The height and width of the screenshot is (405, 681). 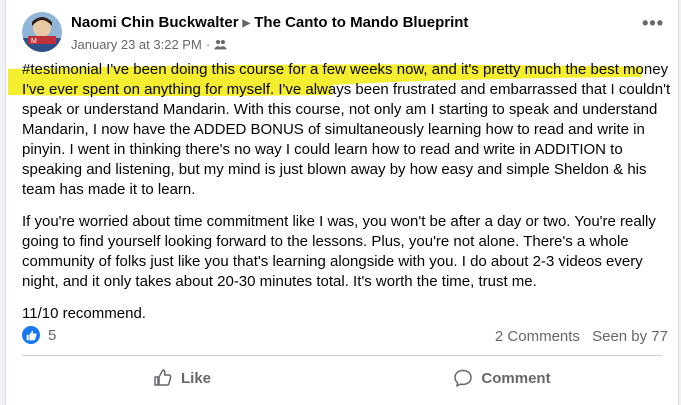 I want to click on comment-label: Comment, so click(x=516, y=378).